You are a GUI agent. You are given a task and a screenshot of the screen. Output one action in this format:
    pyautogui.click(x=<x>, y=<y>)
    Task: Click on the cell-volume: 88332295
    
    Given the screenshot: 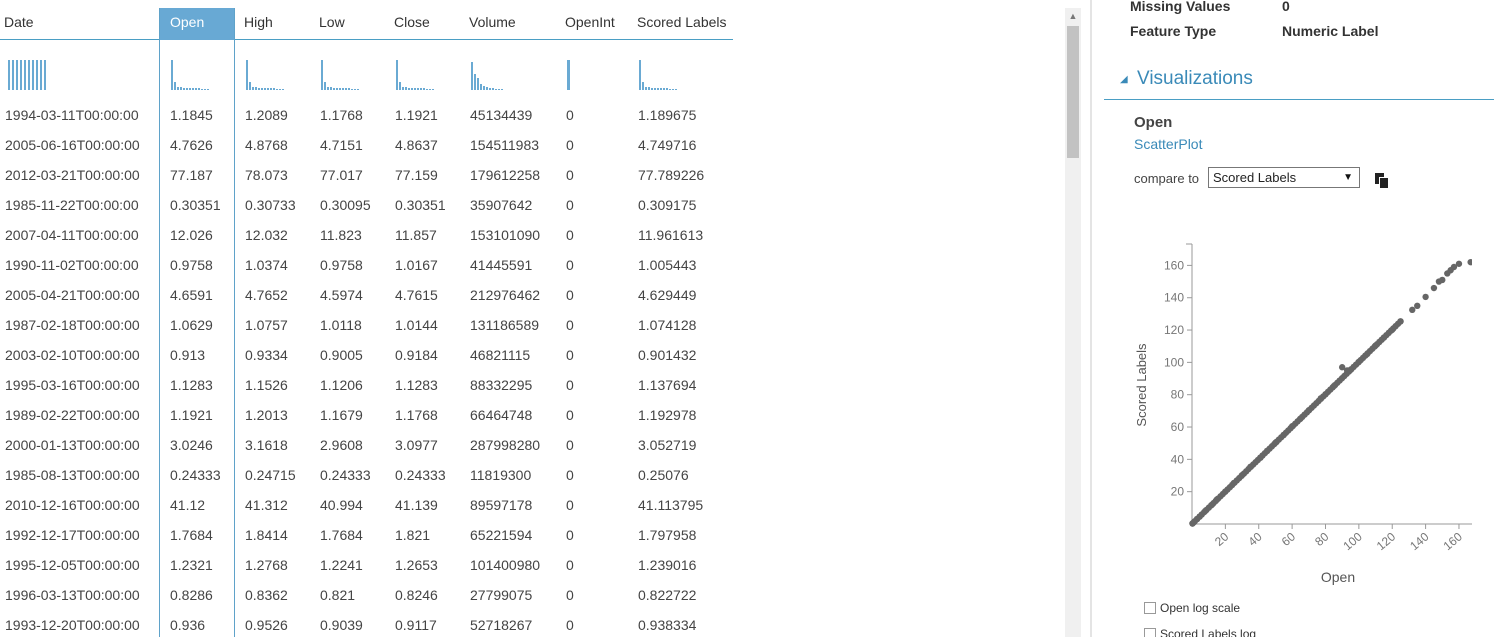 What is the action you would take?
    pyautogui.click(x=501, y=385)
    